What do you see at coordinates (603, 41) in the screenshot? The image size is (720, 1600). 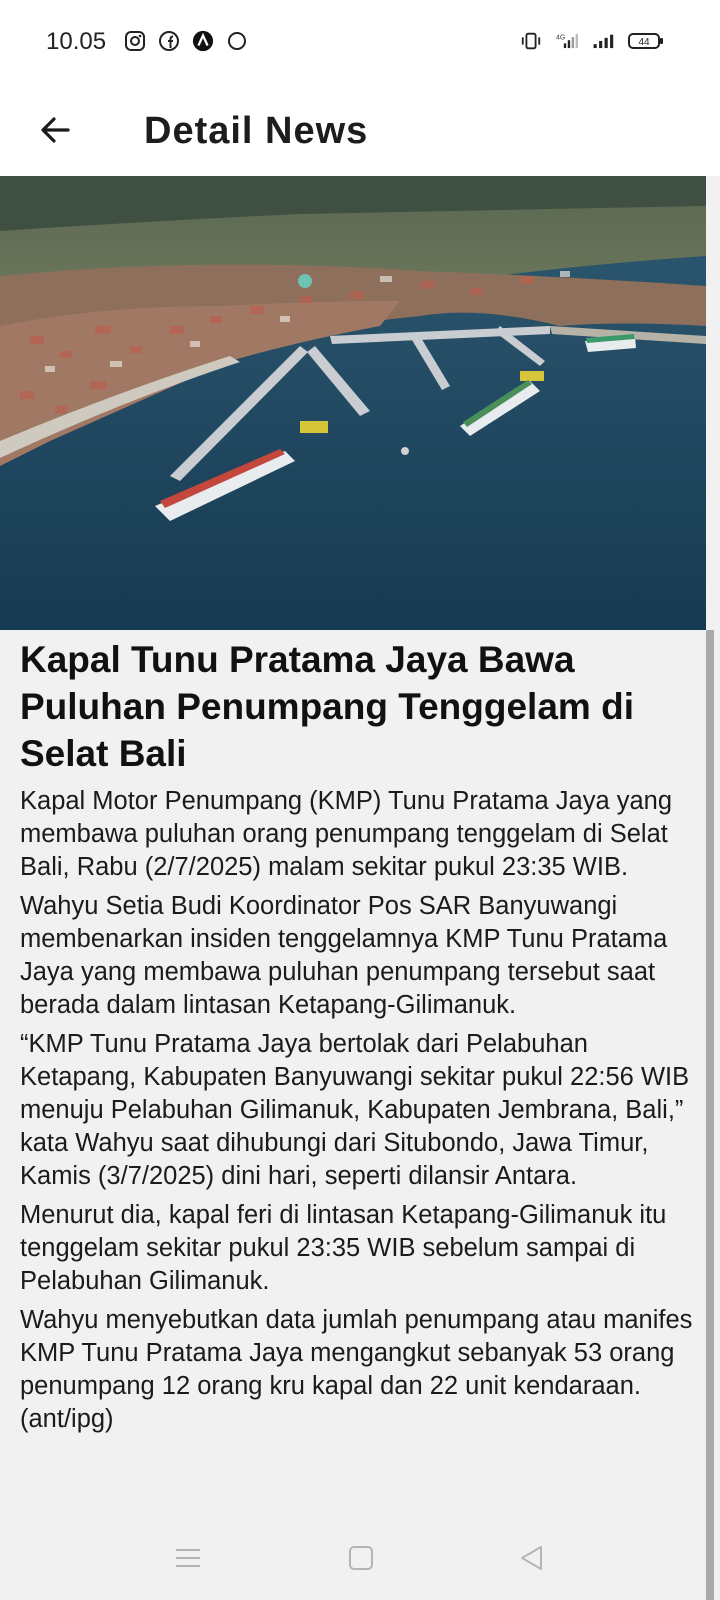 I see `signal-icon` at bounding box center [603, 41].